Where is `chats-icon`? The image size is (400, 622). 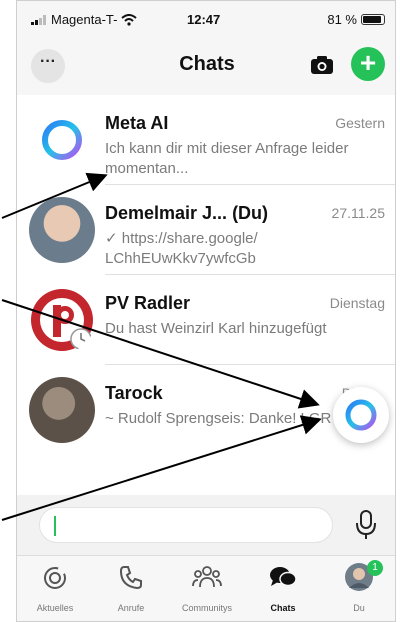 chats-icon is located at coordinates (283, 577).